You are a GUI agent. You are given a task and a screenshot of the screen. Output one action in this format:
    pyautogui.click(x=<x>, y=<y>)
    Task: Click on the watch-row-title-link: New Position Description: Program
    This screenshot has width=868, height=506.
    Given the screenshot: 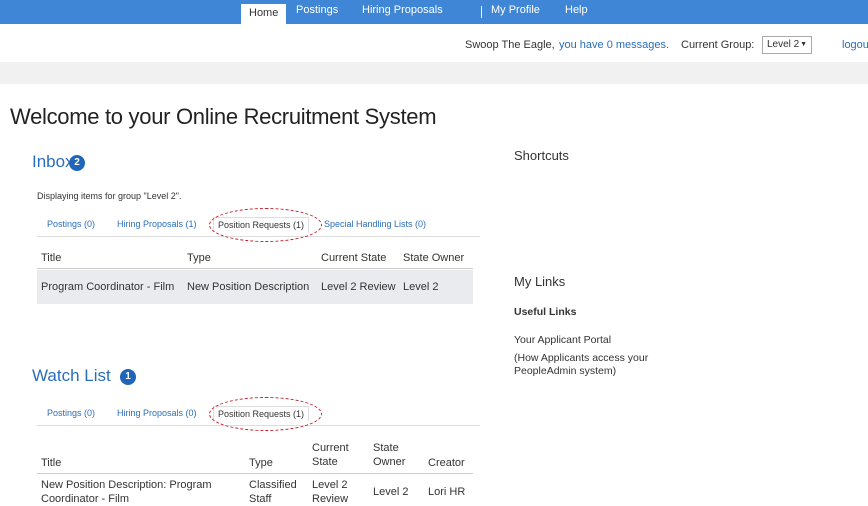 What is the action you would take?
    pyautogui.click(x=126, y=485)
    